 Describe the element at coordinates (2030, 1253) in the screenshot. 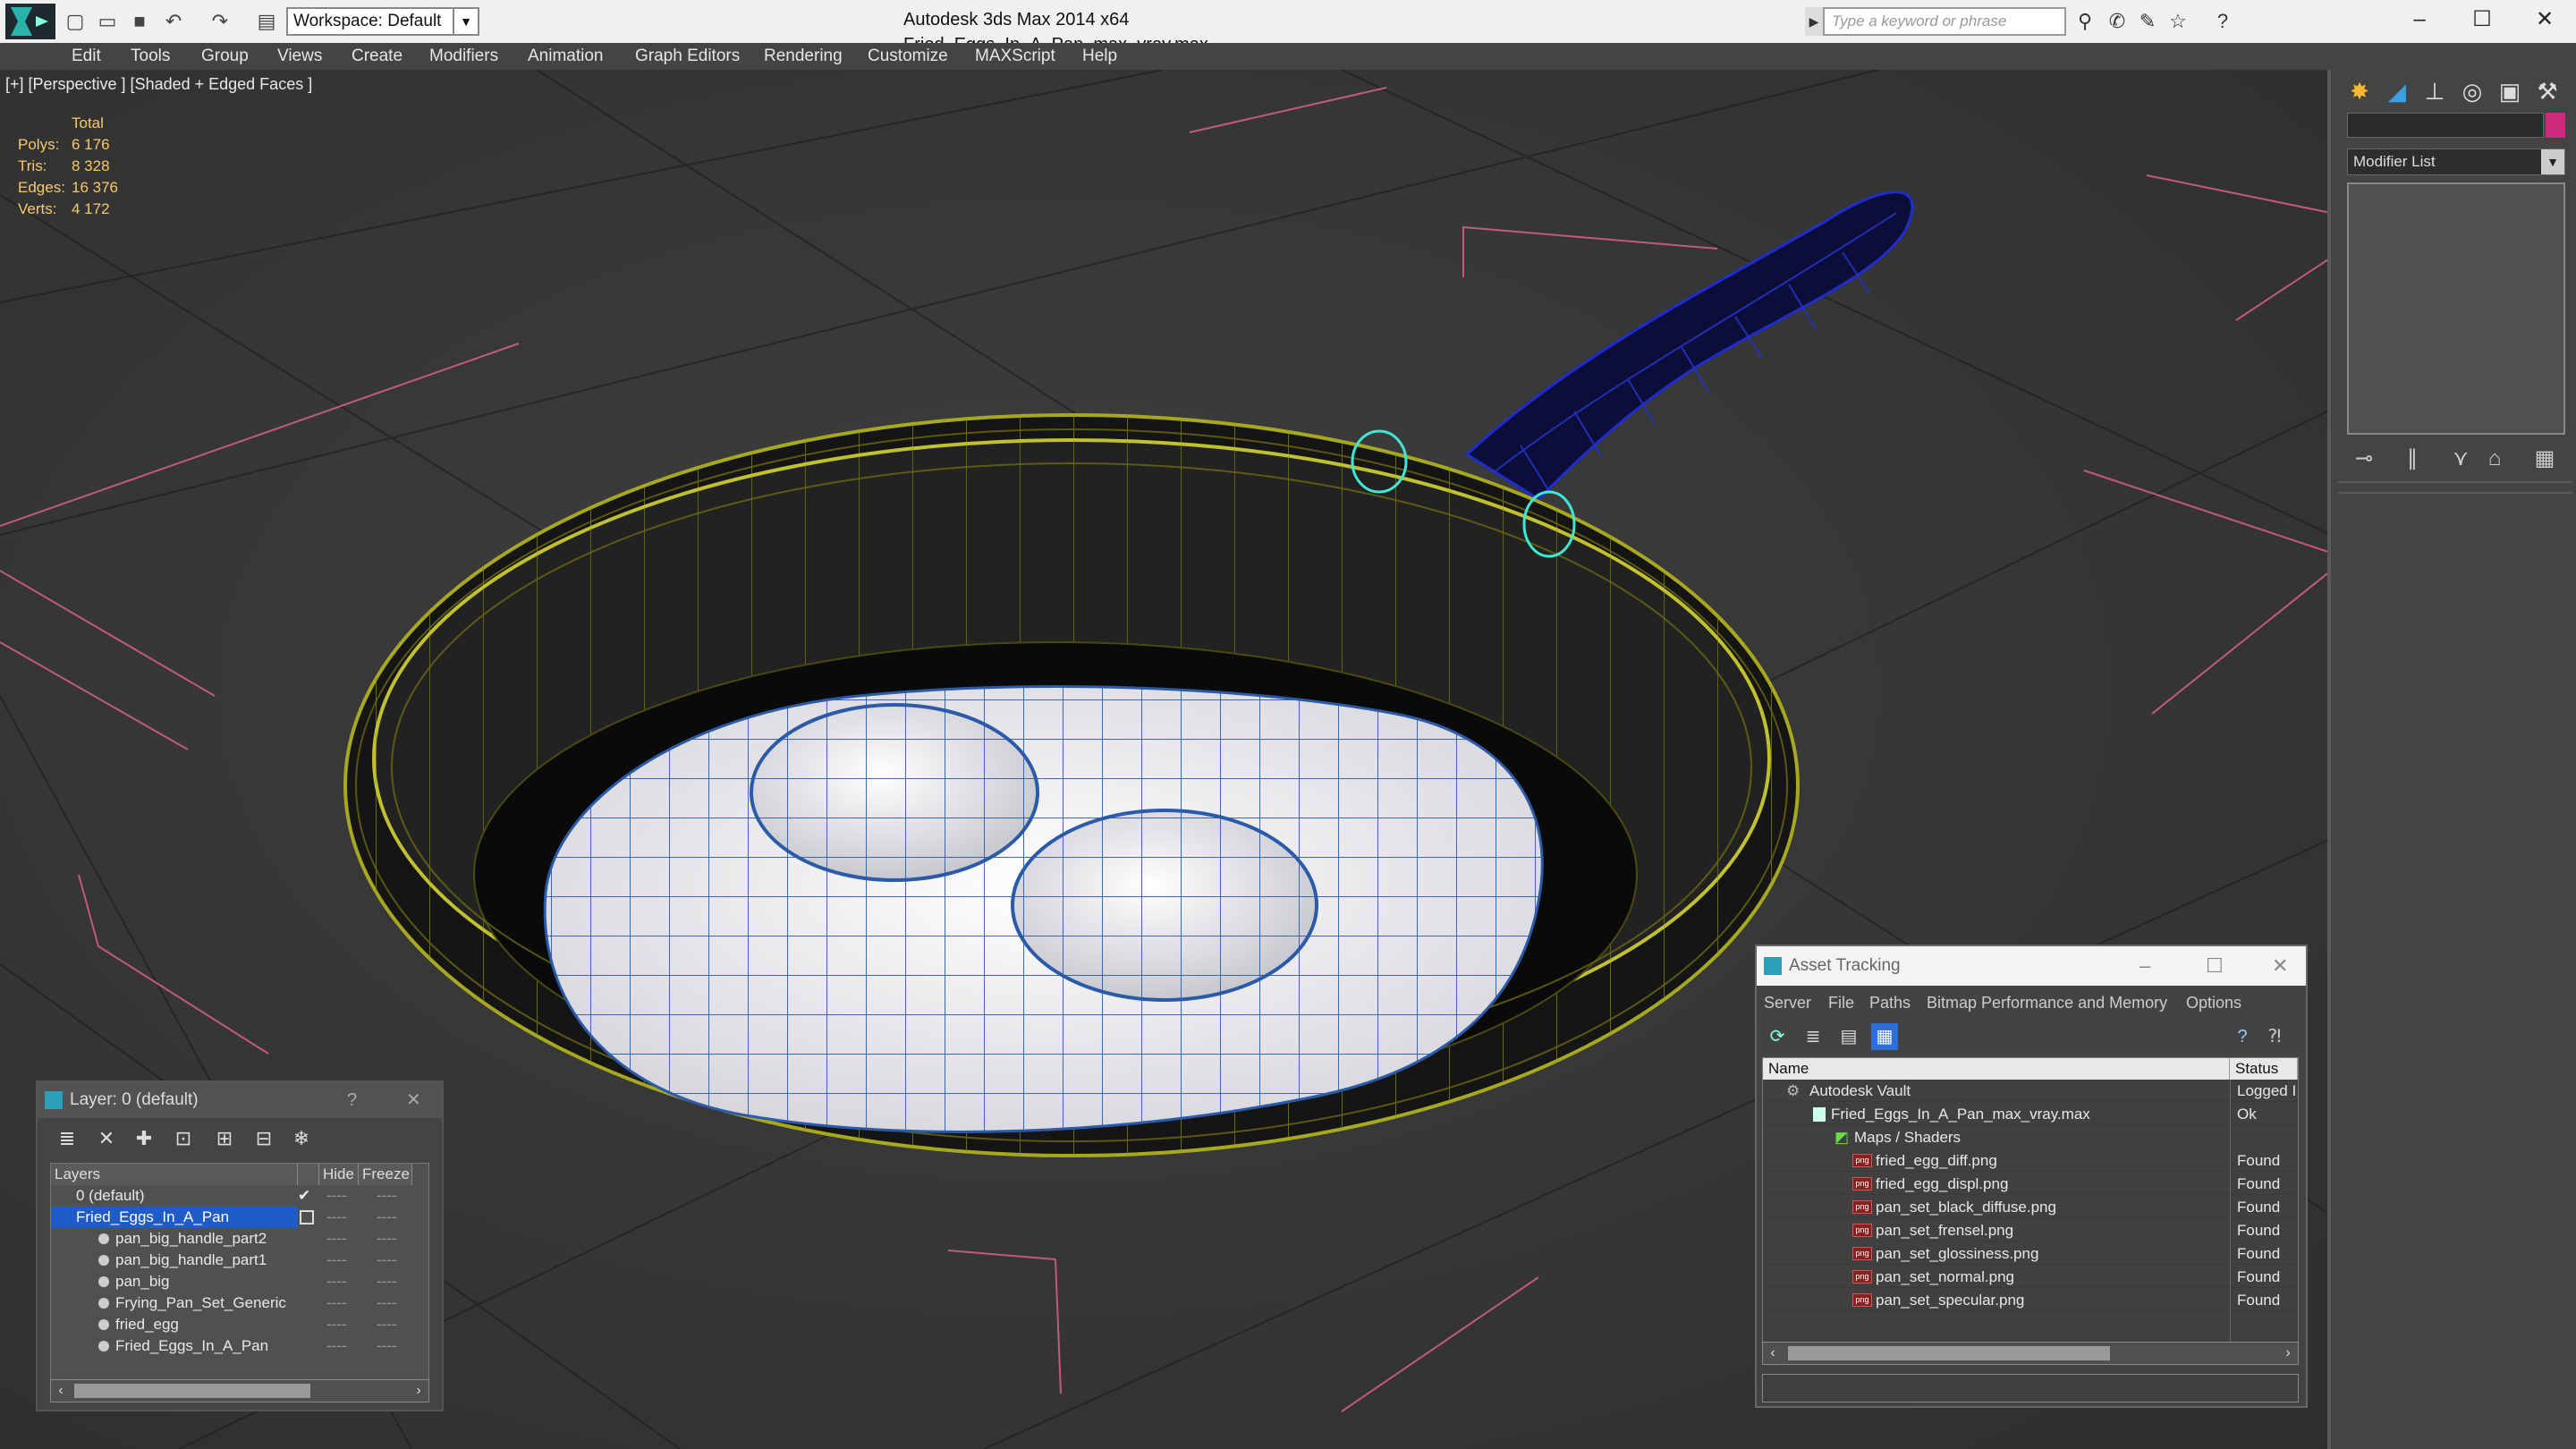

I see `asset-row: png pan_set_glossiness.png Found` at that location.